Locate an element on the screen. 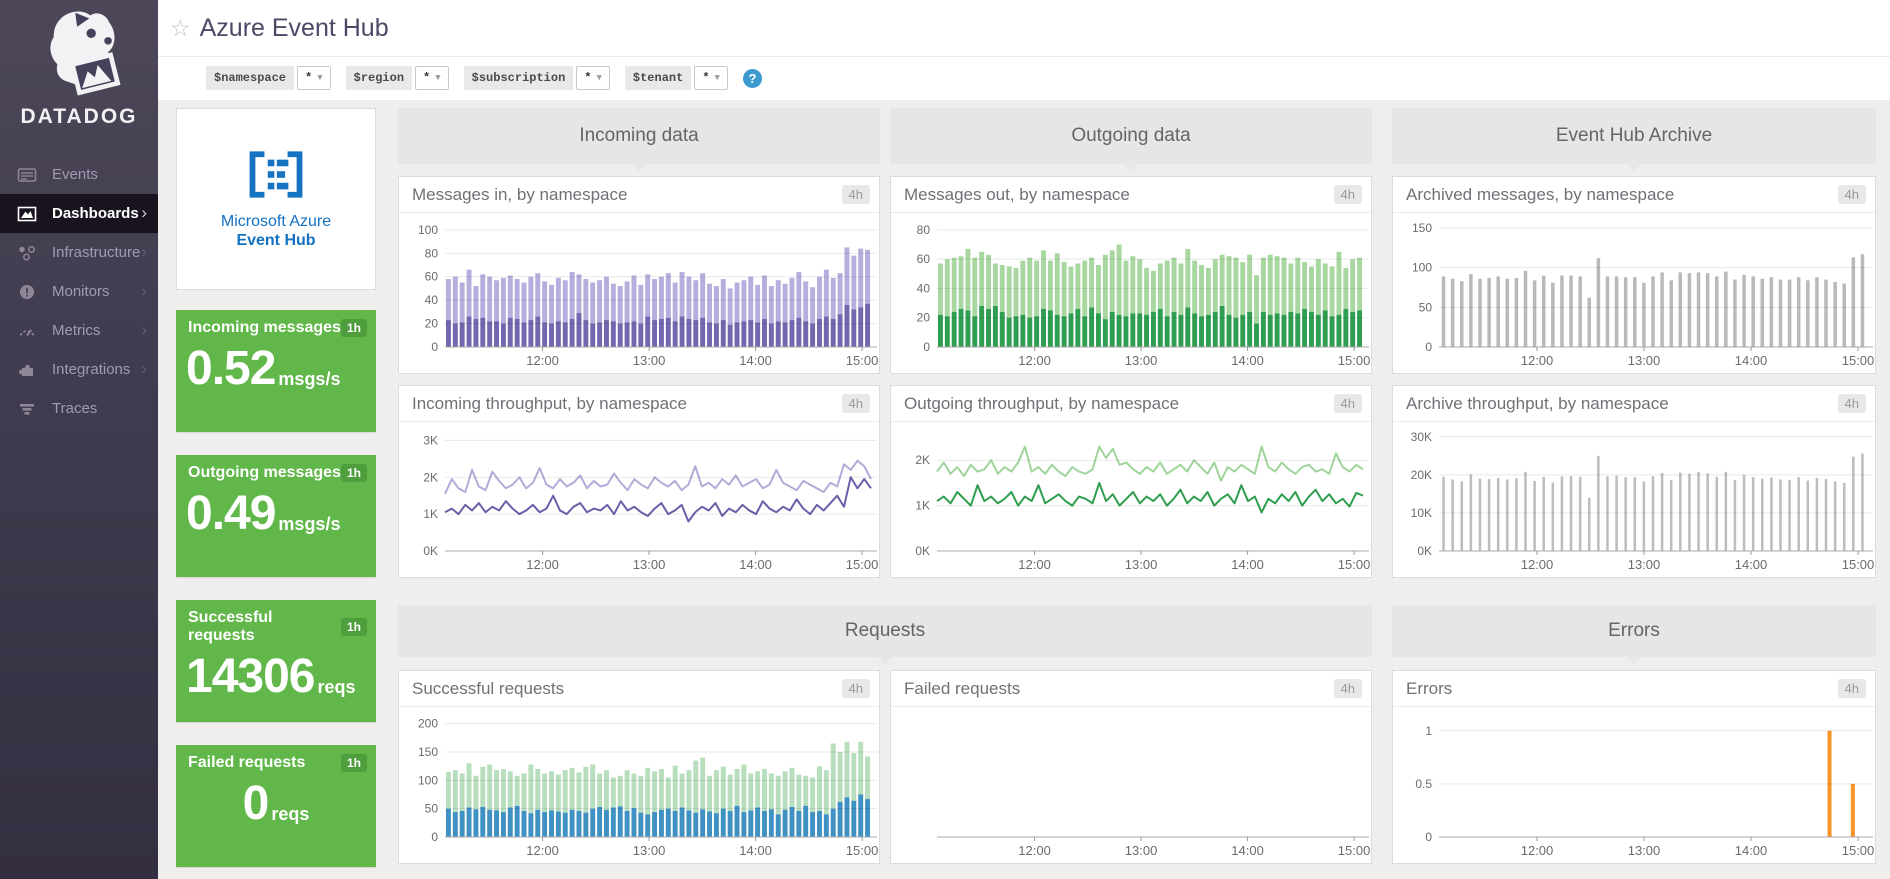  sidebar-item-label: Traces is located at coordinates (75, 408).